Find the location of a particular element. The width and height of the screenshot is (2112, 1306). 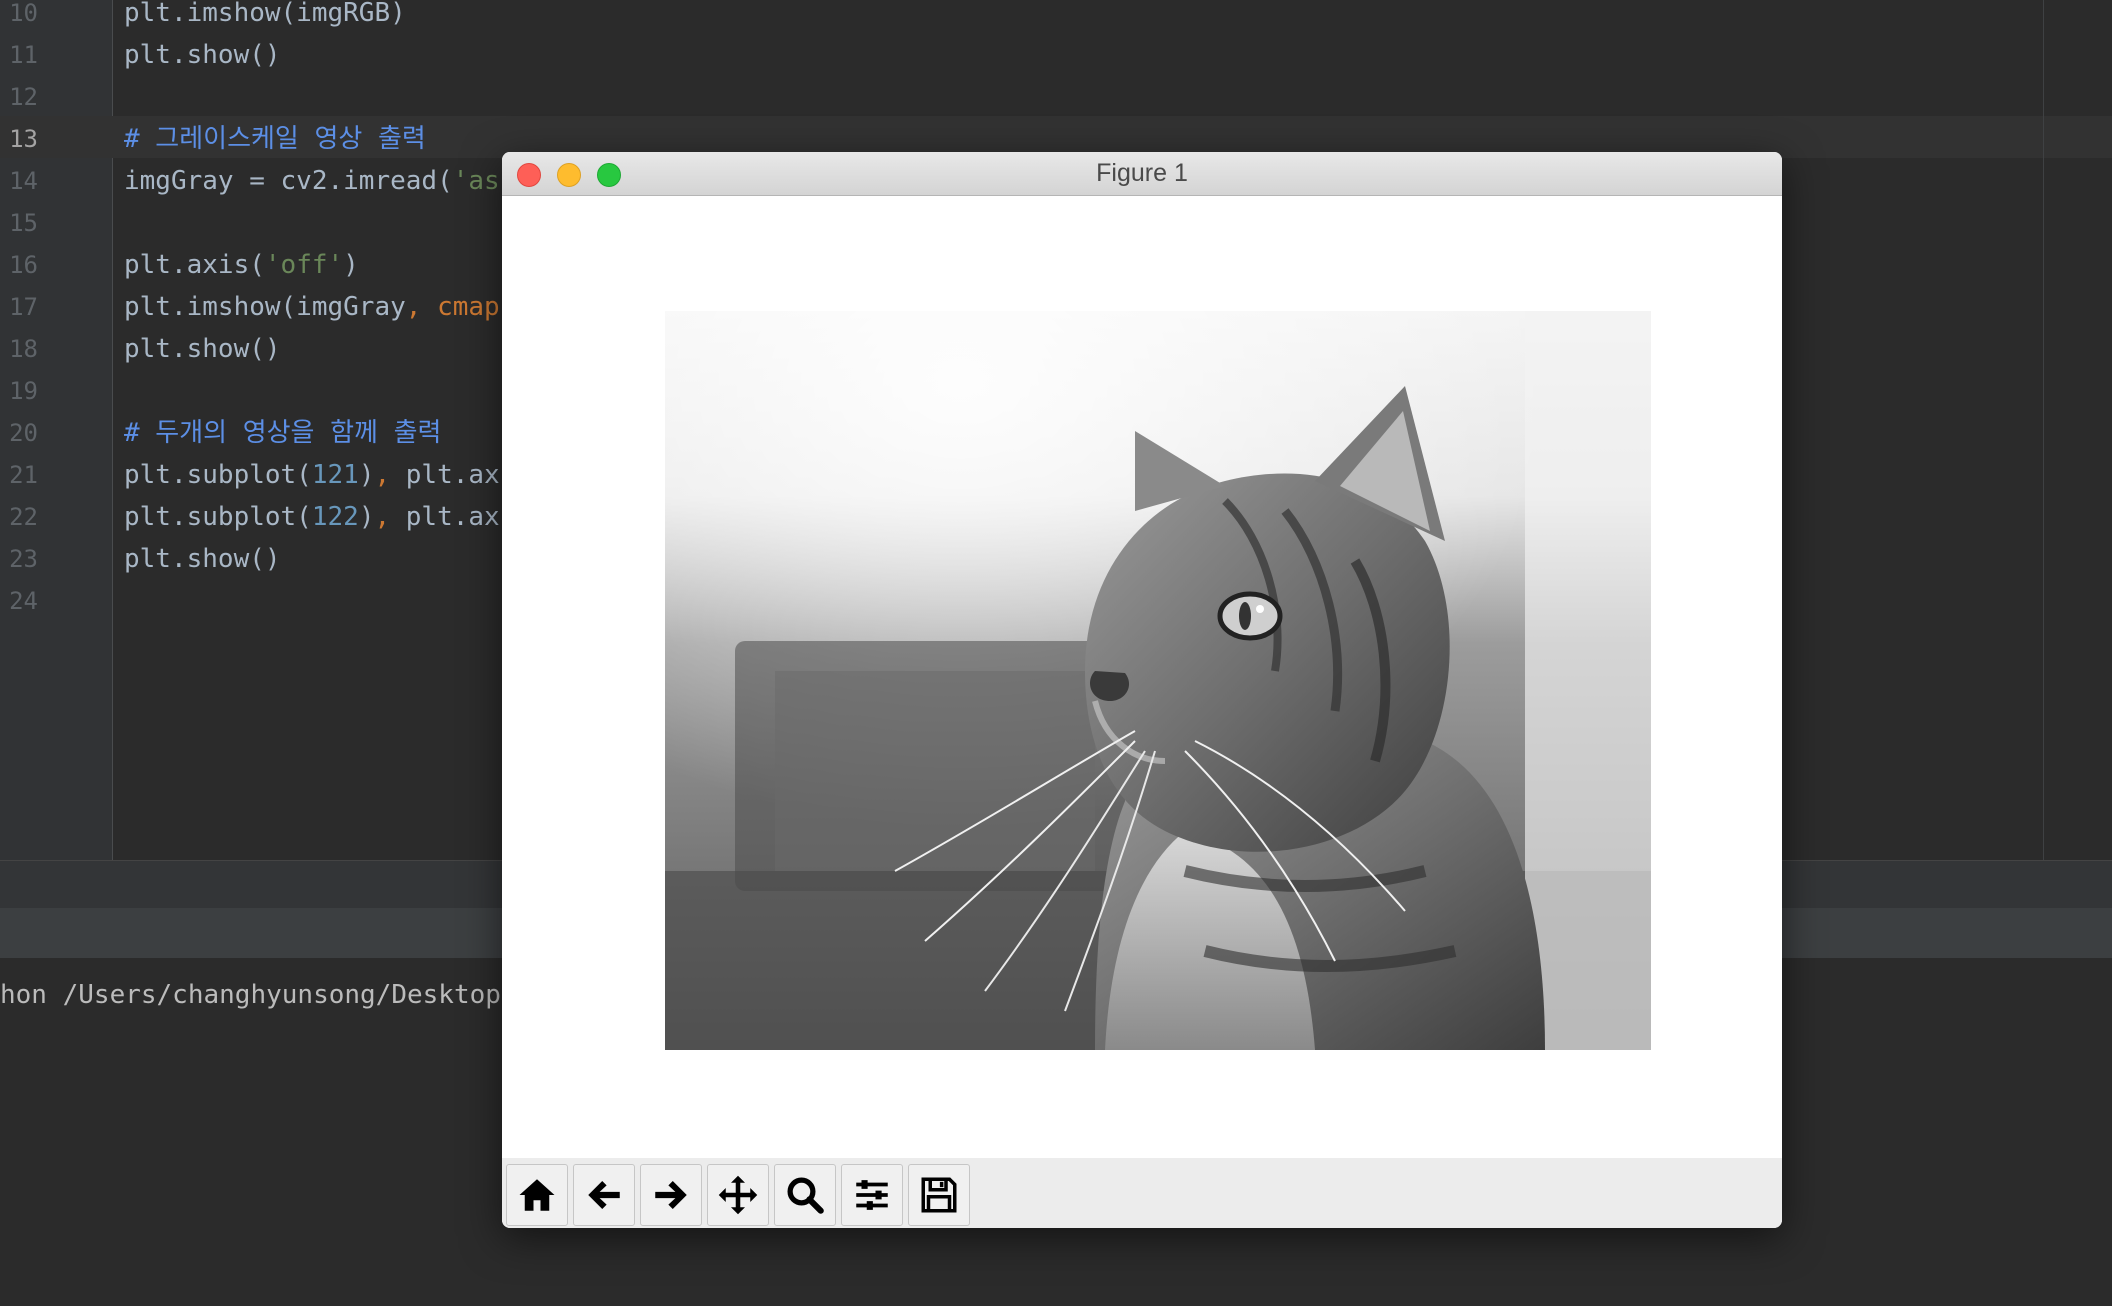

back-button is located at coordinates (604, 1195).